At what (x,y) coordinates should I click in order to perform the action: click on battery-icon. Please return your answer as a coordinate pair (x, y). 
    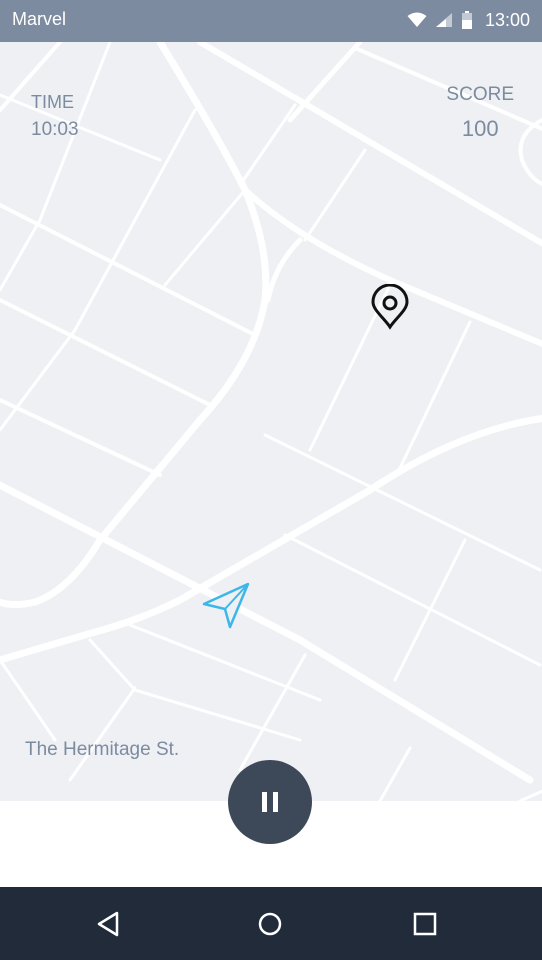
    Looking at the image, I should click on (466, 20).